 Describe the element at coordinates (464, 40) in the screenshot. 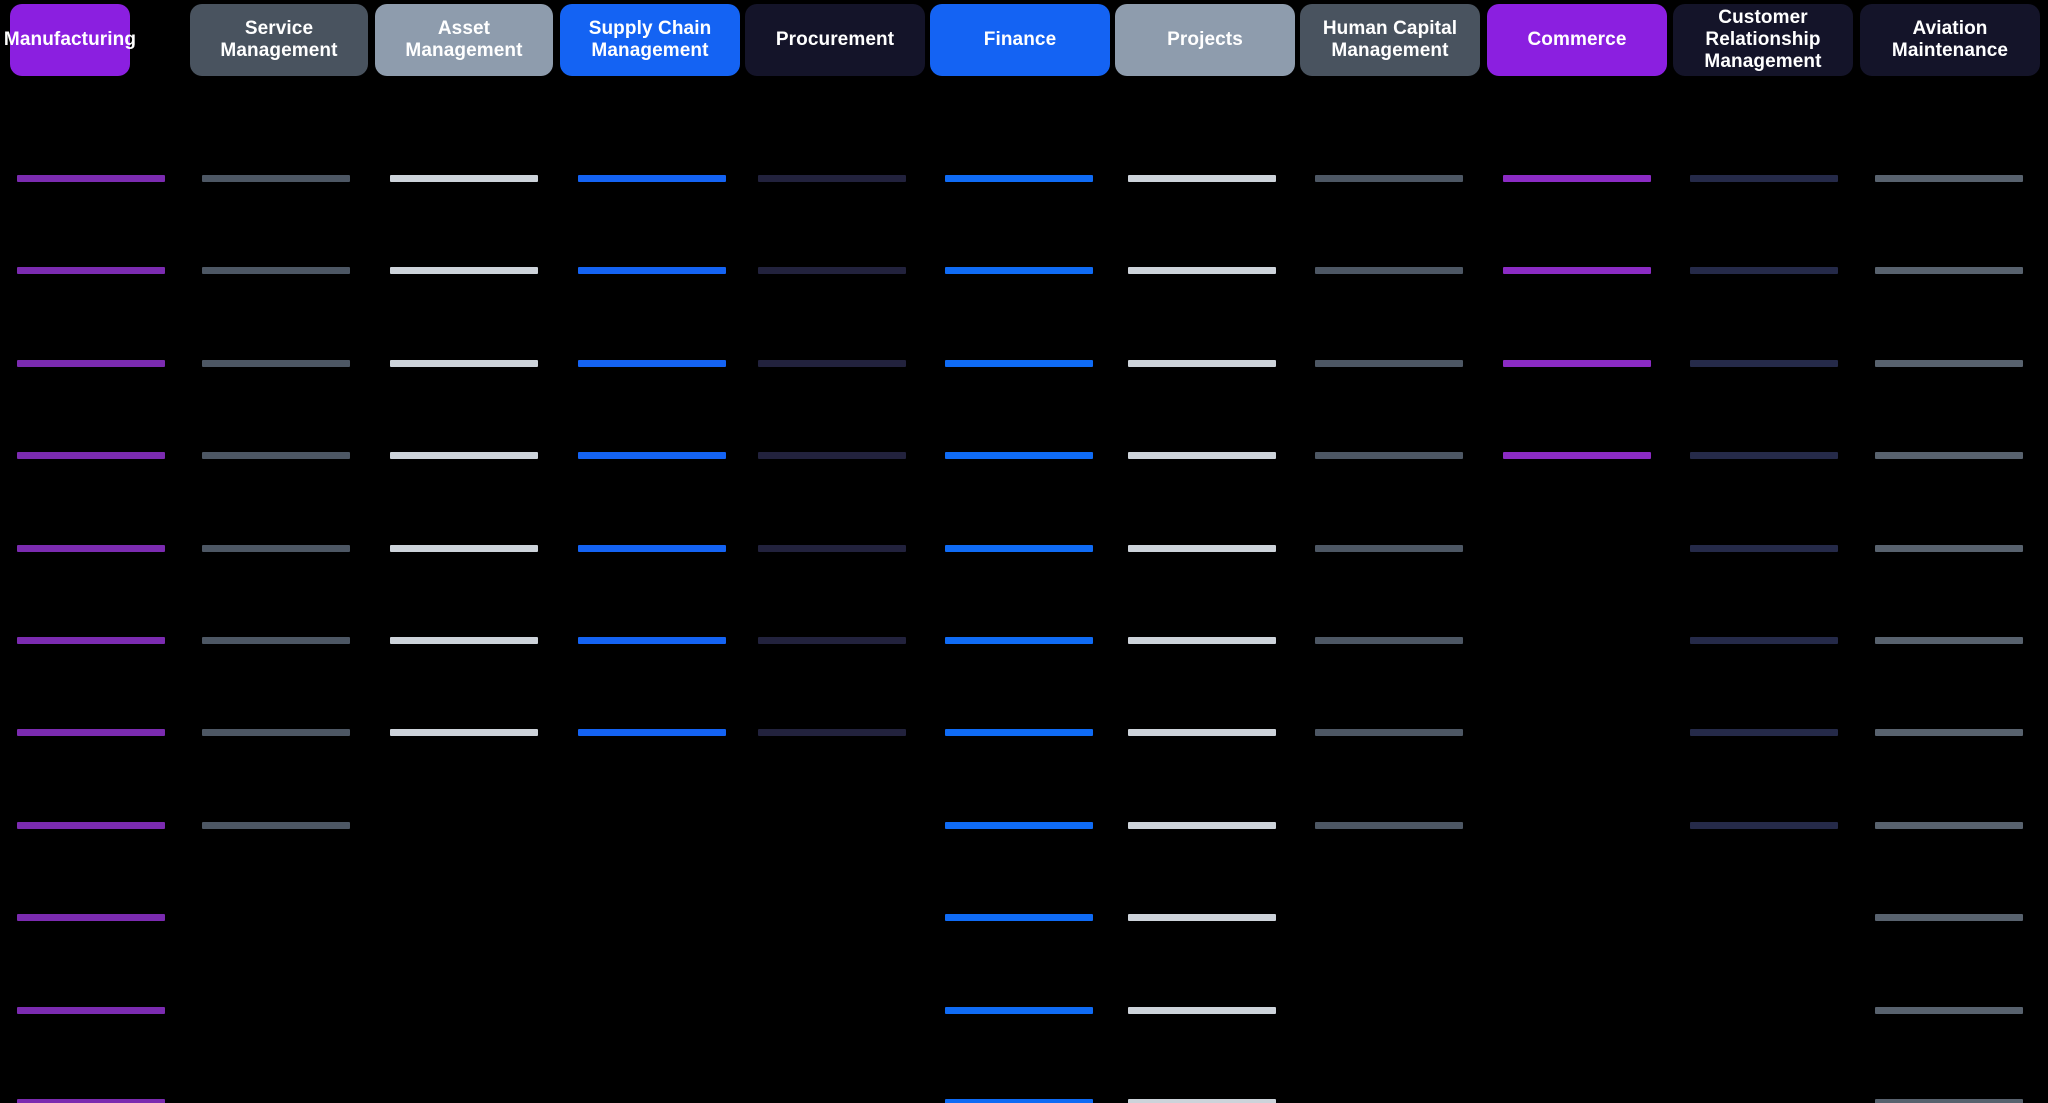

I see `tab-asset-management: Asset Management` at that location.